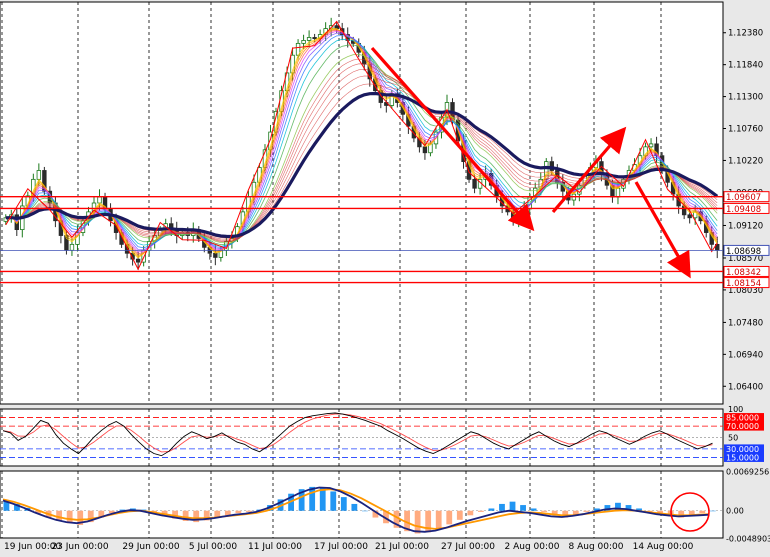  I want to click on x-tick-label: 14 Aug 00:00, so click(663, 547).